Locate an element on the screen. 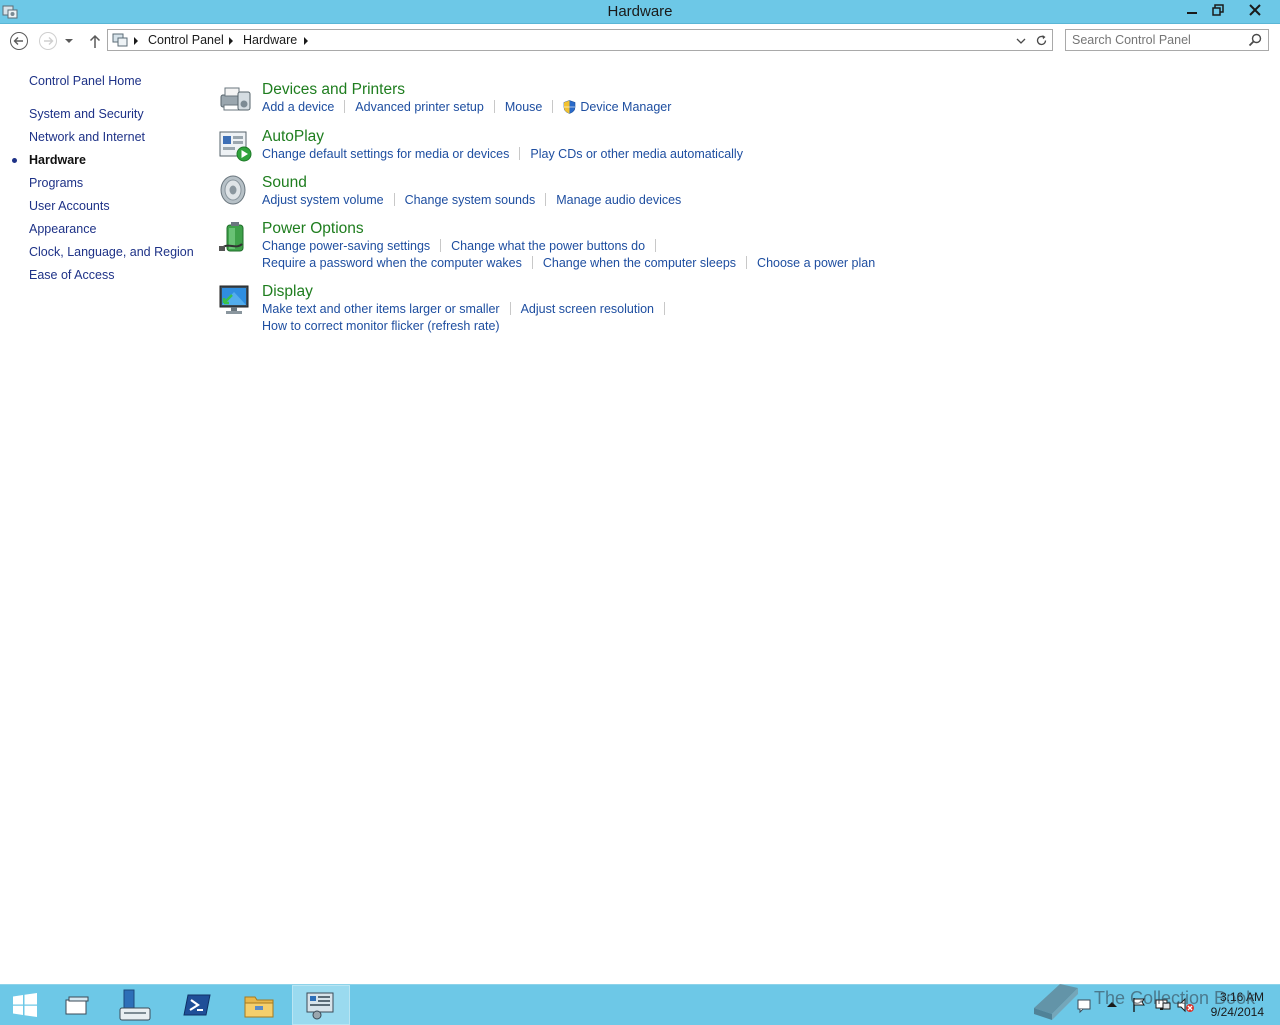 The image size is (1280, 1025). minimize-icon is located at coordinates (1191, 13).